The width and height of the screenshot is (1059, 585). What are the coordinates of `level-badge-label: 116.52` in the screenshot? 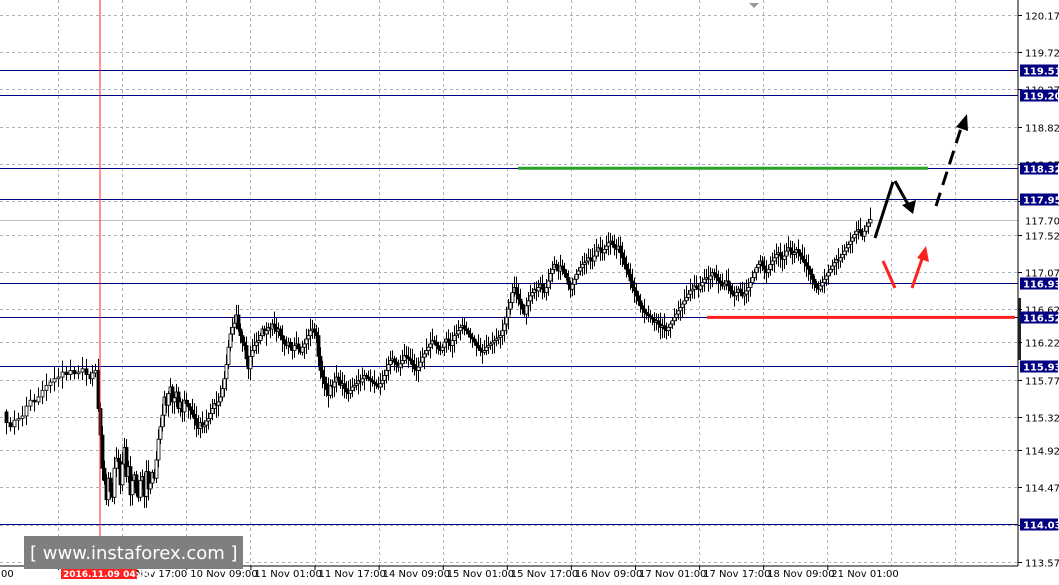 It's located at (1041, 319).